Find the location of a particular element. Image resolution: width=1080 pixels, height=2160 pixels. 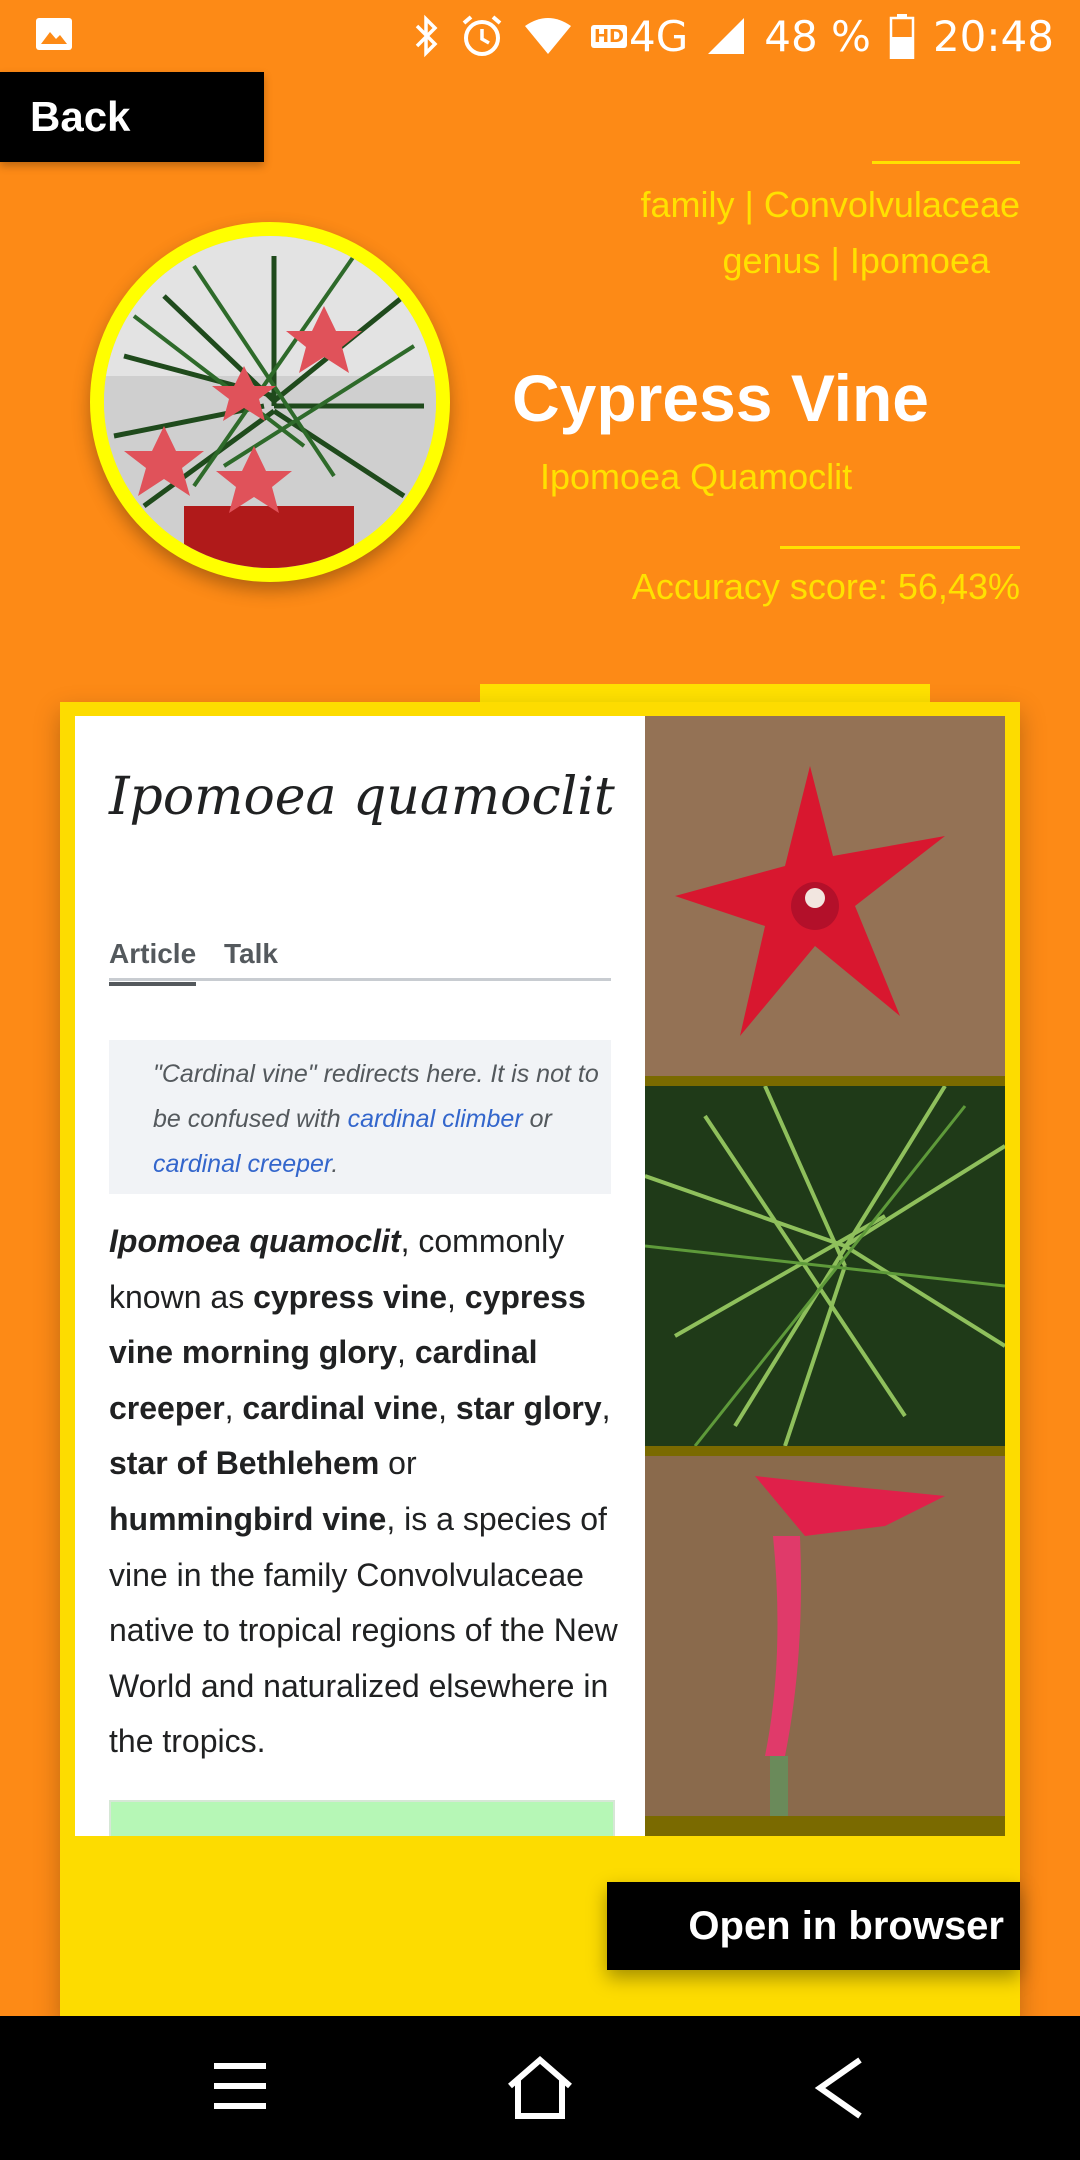

hatnote-or: or is located at coordinates (537, 1119).